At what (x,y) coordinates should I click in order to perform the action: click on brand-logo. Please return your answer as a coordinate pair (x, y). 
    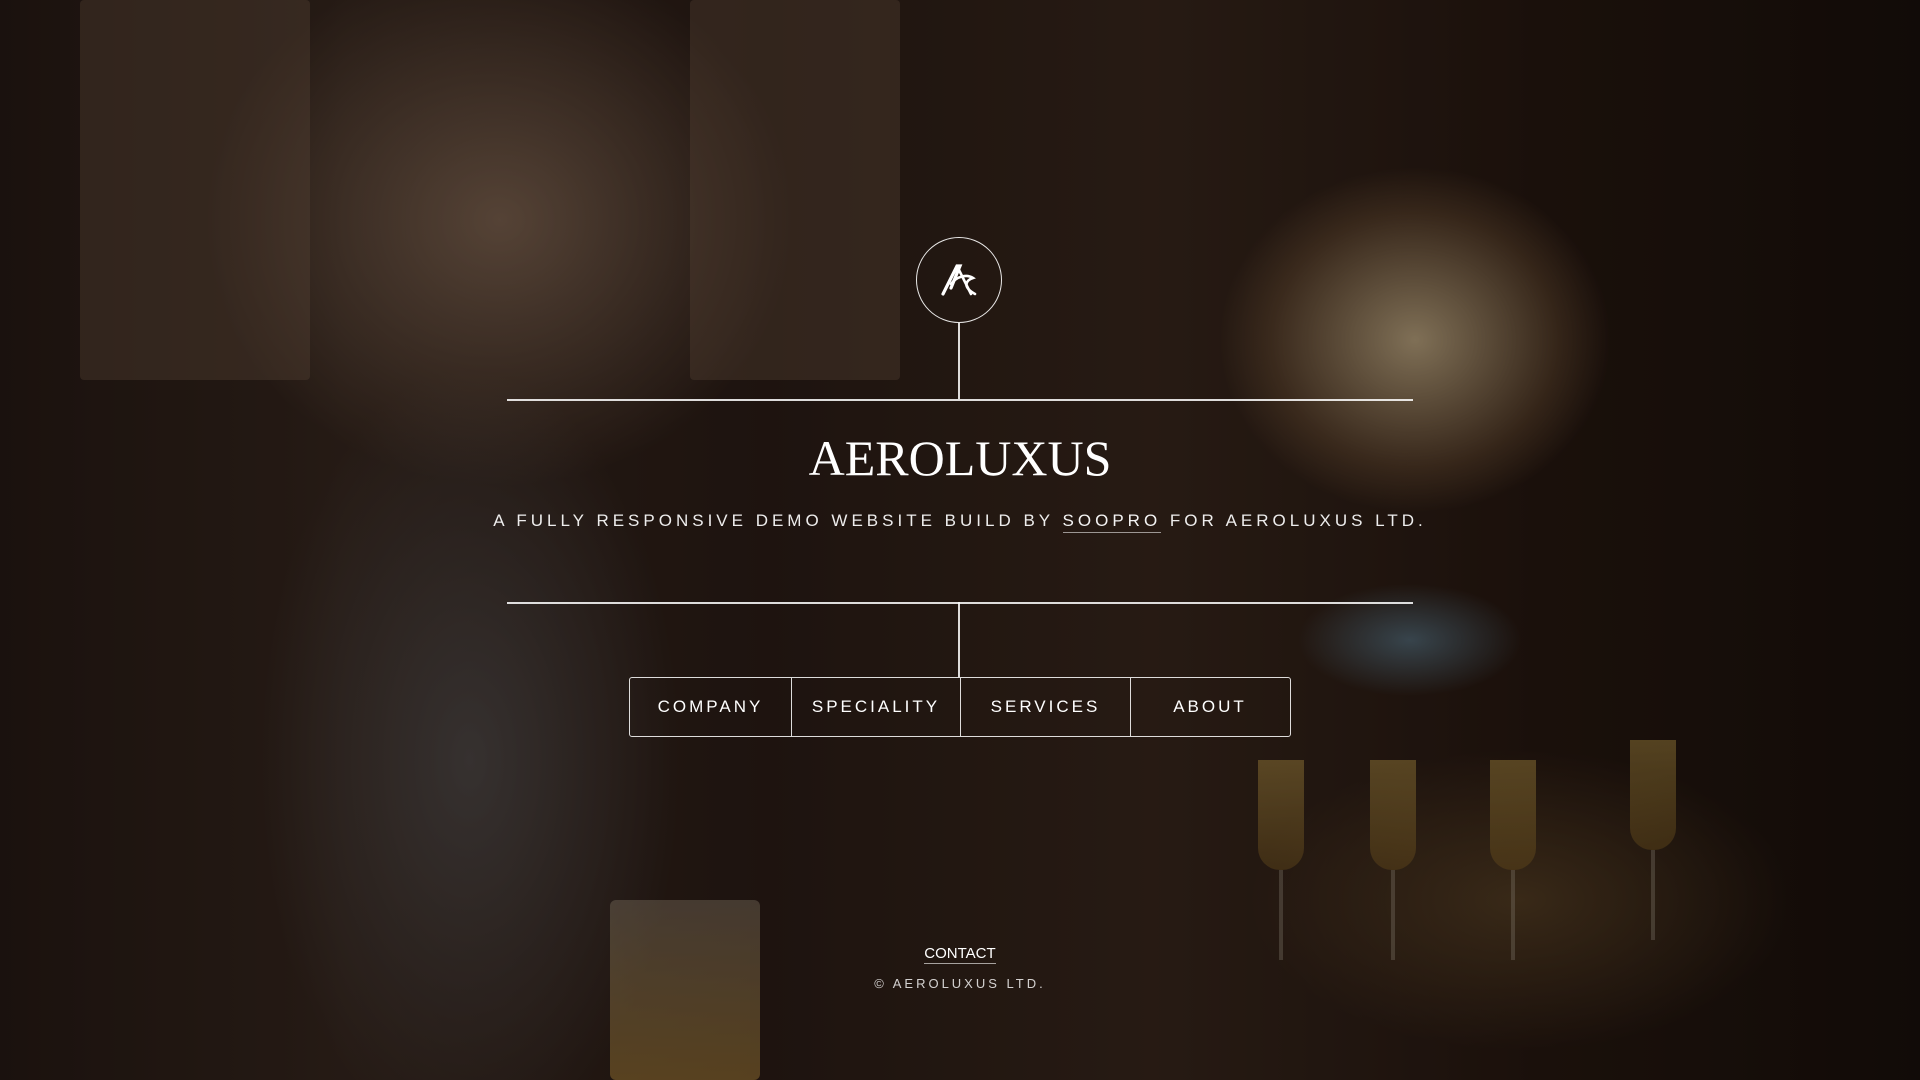
    Looking at the image, I should click on (959, 280).